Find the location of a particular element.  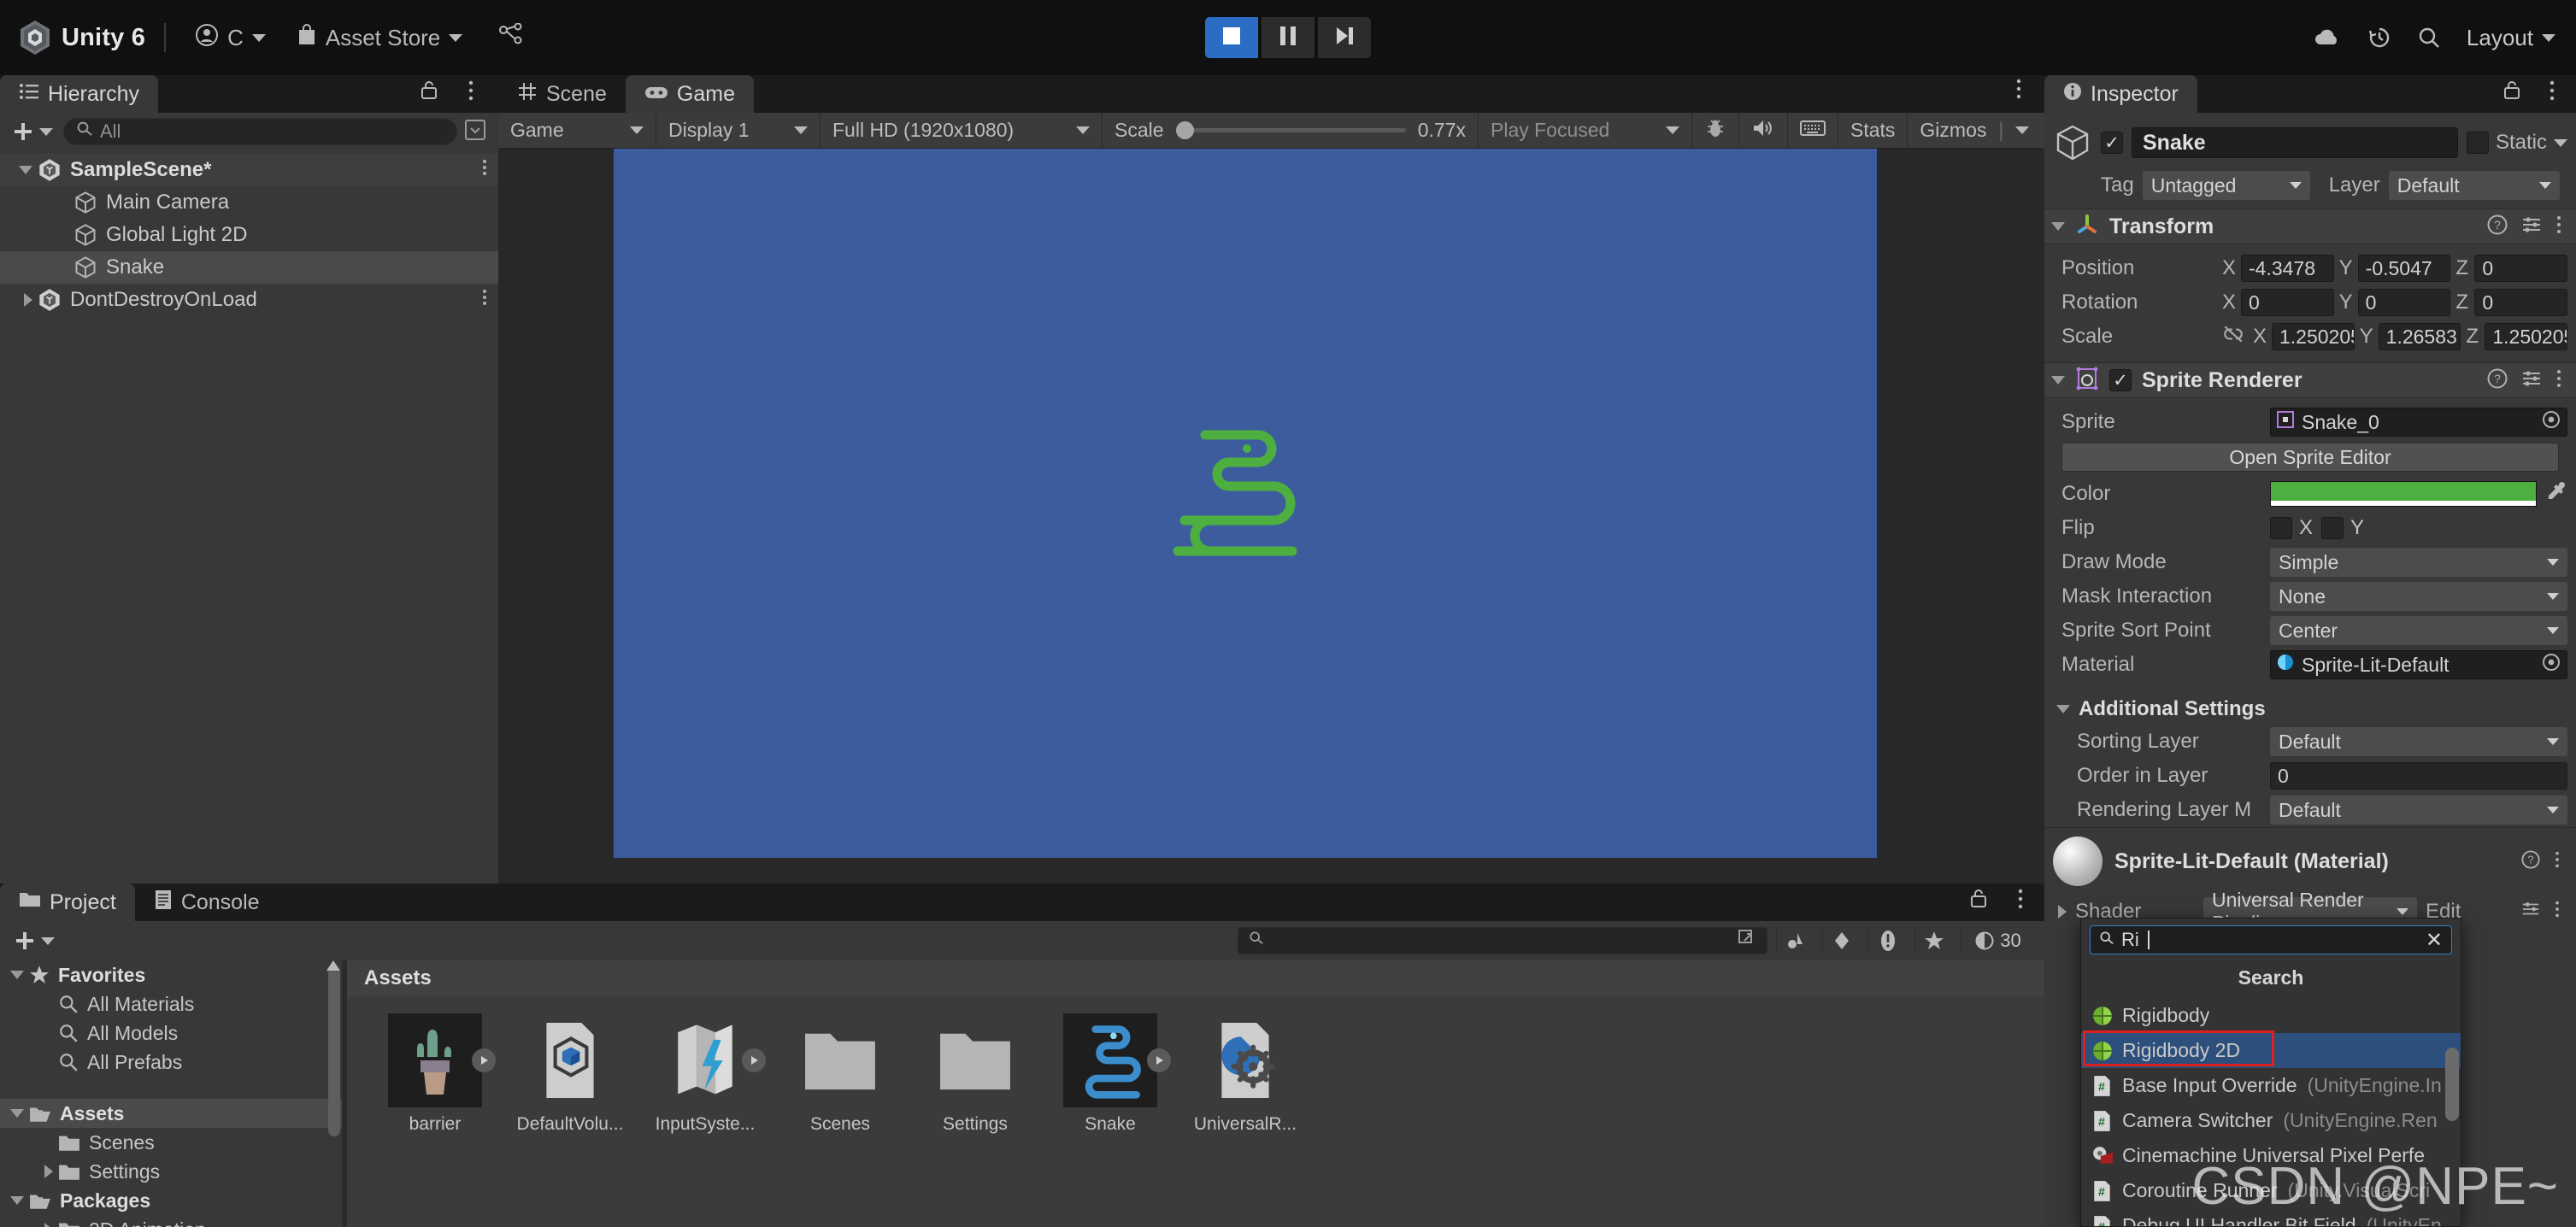

hierarchy-item-globallight2d: Global Light 2D is located at coordinates (249, 235).